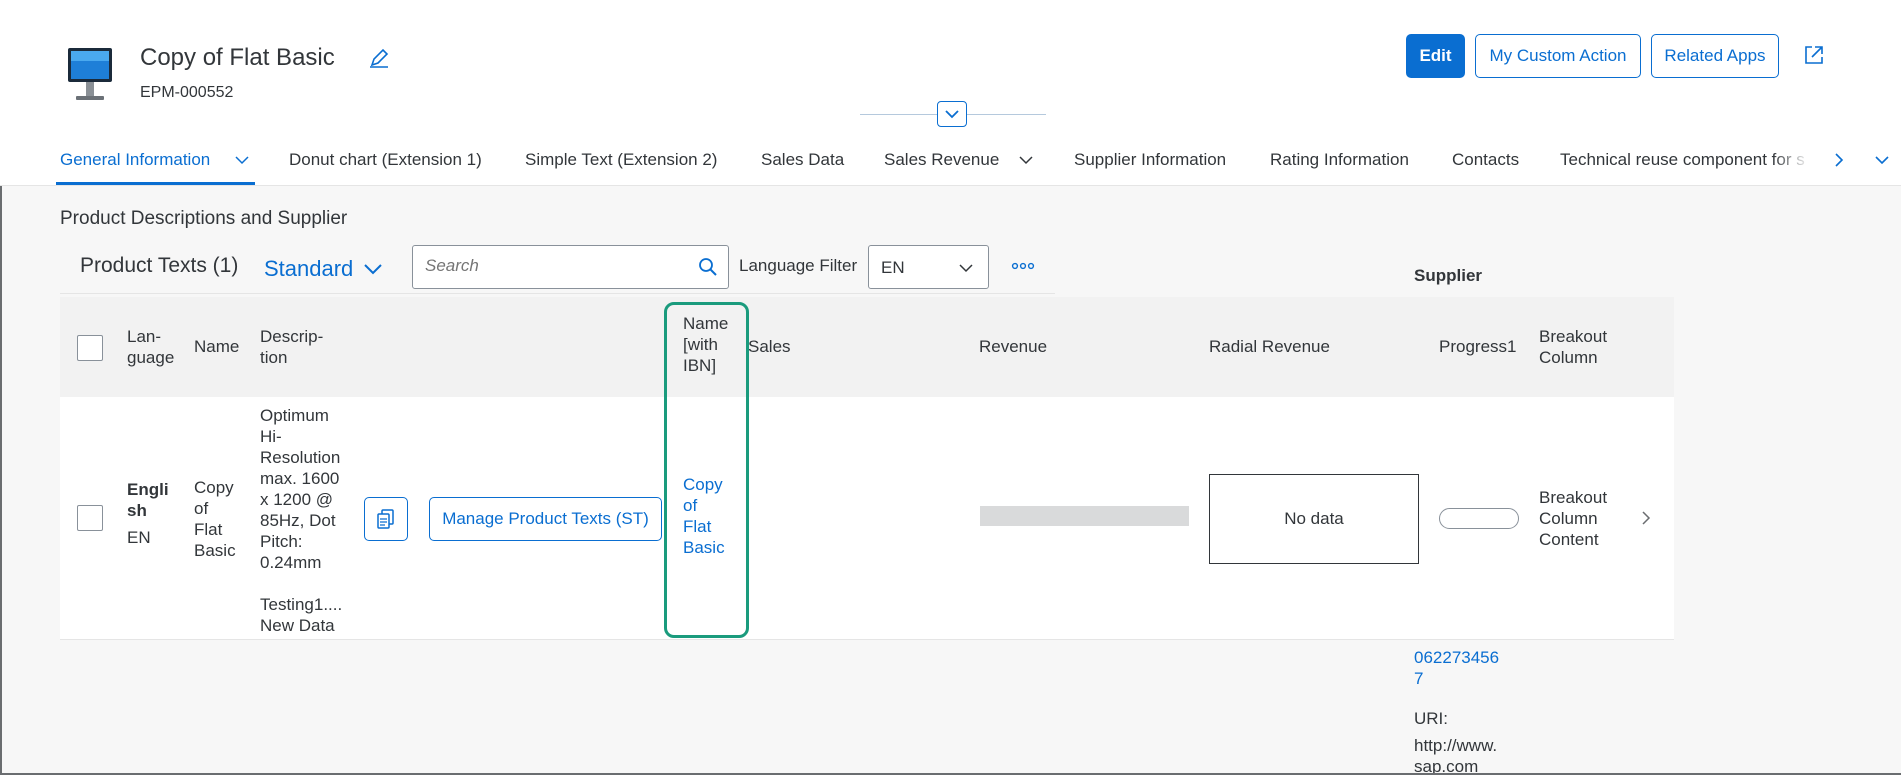  I want to click on custom-action-button: My Custom Action, so click(1558, 56).